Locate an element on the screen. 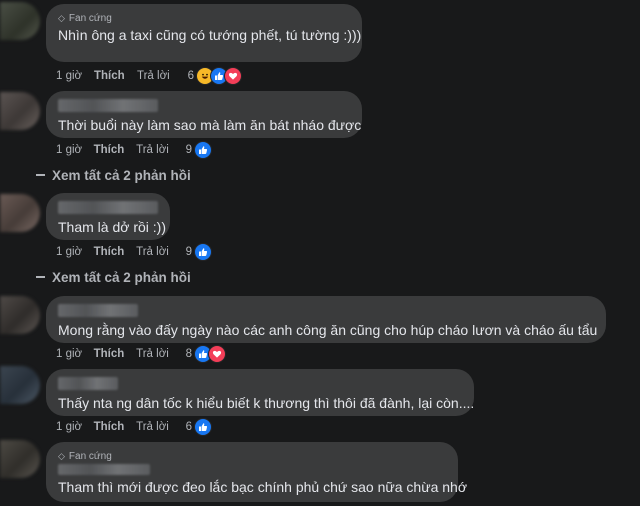  avatar-column is located at coordinates (21, 253).